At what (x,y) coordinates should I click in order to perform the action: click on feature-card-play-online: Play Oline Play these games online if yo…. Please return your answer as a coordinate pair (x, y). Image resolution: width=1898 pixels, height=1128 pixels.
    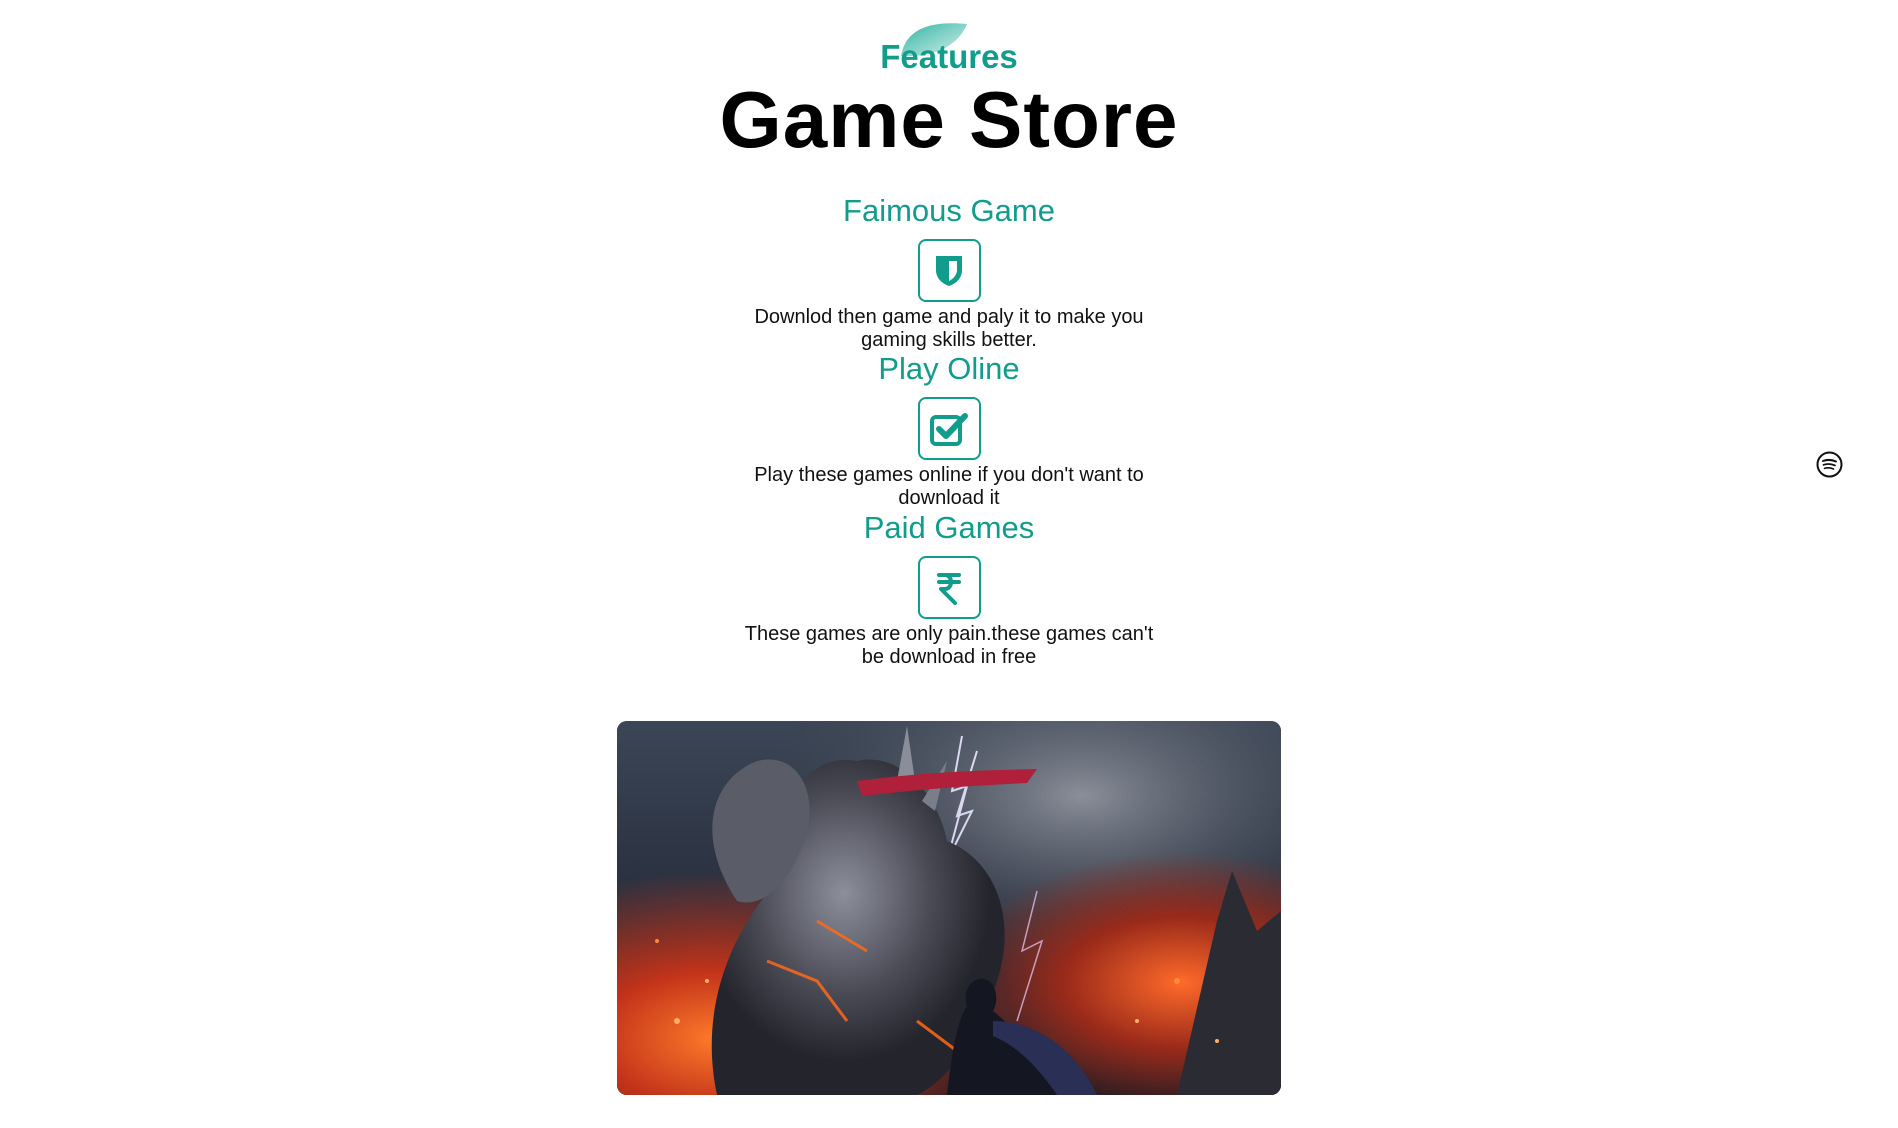
    Looking at the image, I should click on (949, 430).